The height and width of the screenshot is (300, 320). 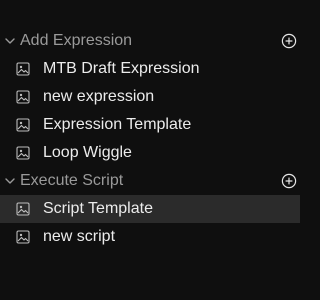 I want to click on list-item: new script, so click(x=150, y=237).